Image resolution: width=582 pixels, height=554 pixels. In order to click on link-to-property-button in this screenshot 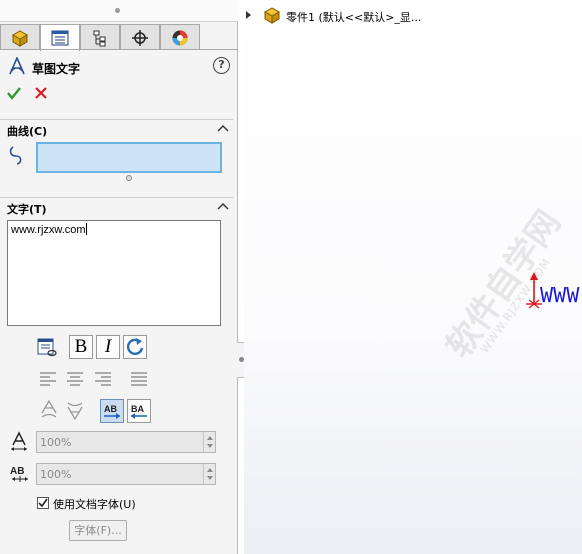, I will do `click(47, 347)`.